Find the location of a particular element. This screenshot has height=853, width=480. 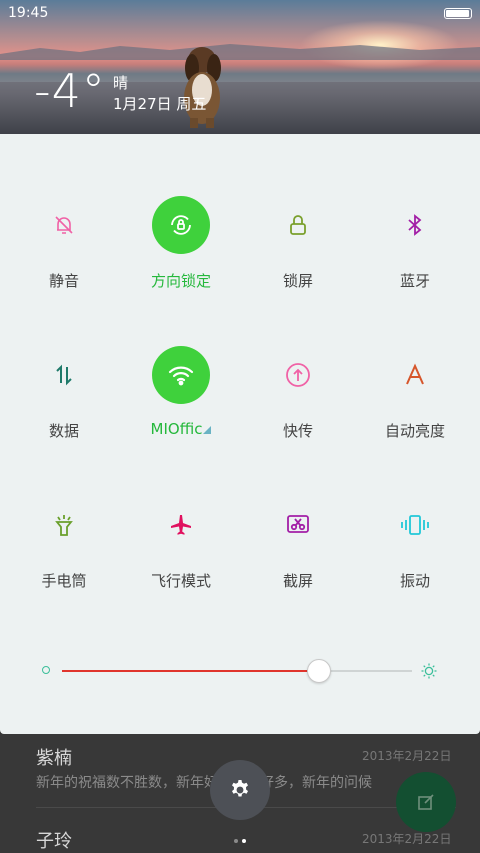

brightness-slider is located at coordinates (240, 671).